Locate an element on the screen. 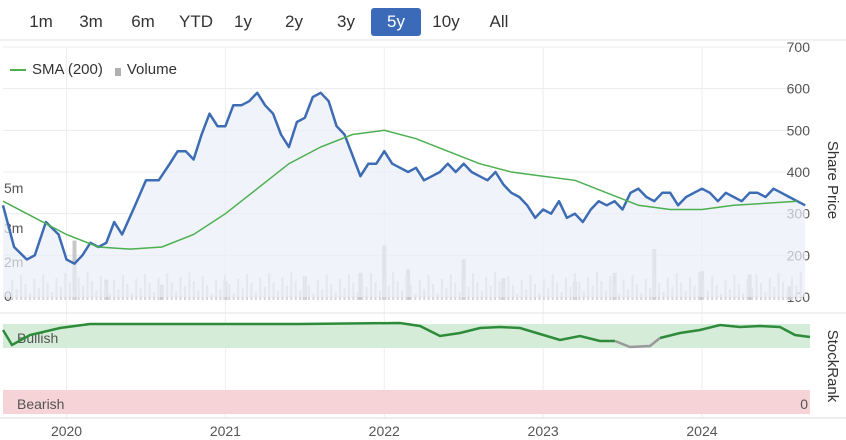 This screenshot has width=846, height=440. bearish-band is located at coordinates (406, 402).